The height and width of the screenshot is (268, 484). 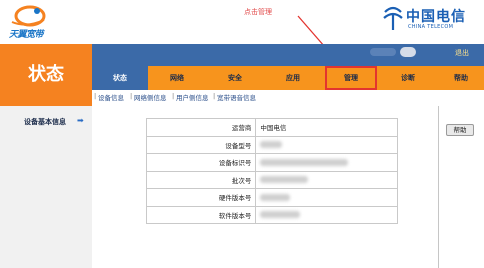 I want to click on subnav-voice-info: 宽带语音信息, so click(x=236, y=97).